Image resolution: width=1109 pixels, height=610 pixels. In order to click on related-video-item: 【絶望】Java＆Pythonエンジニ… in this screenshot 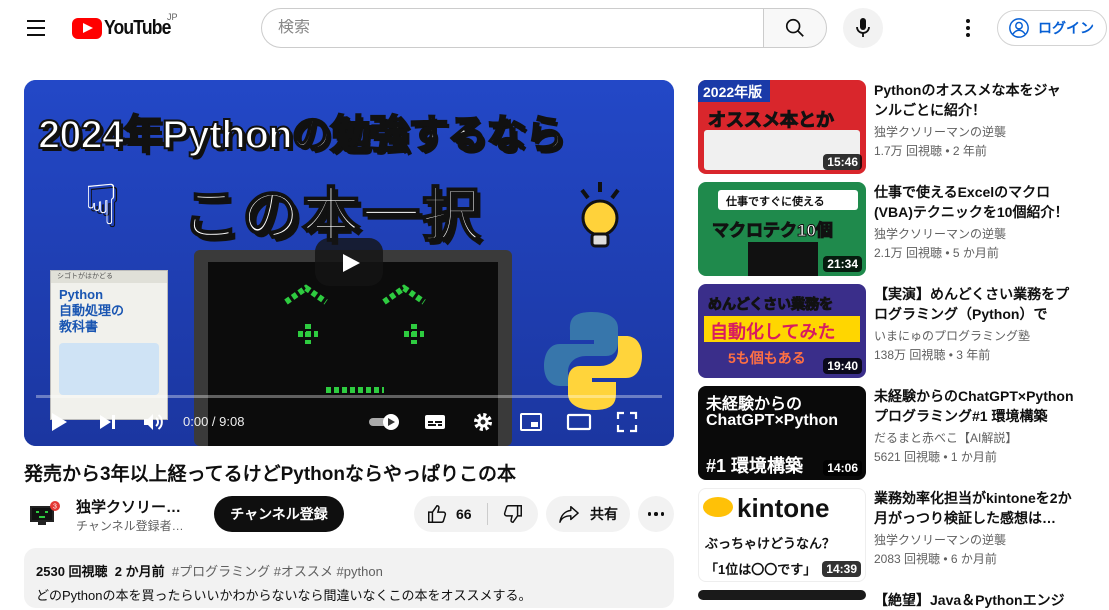, I will do `click(903, 599)`.